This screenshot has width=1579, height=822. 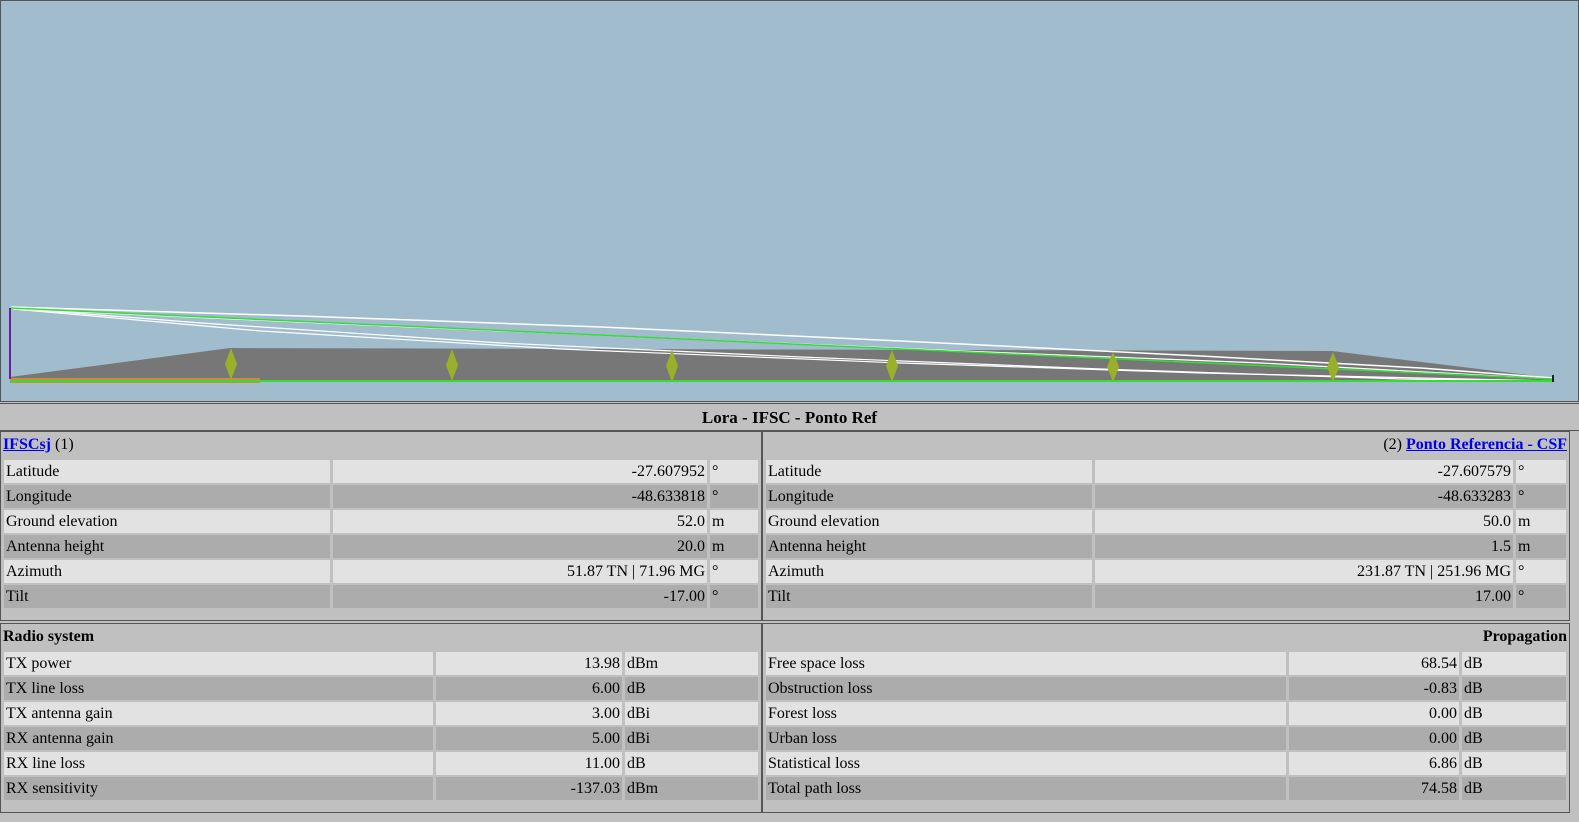 I want to click on row-value: 74.58, so click(x=1374, y=788).